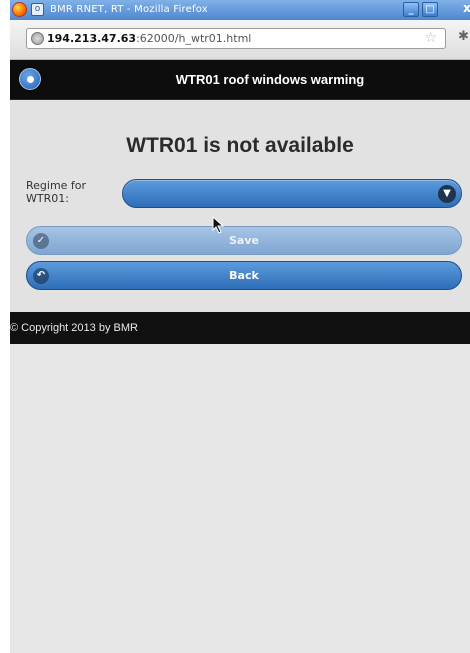  Describe the element at coordinates (74, 328) in the screenshot. I see `copyright-text: © Copyright 2013 by BMR` at that location.